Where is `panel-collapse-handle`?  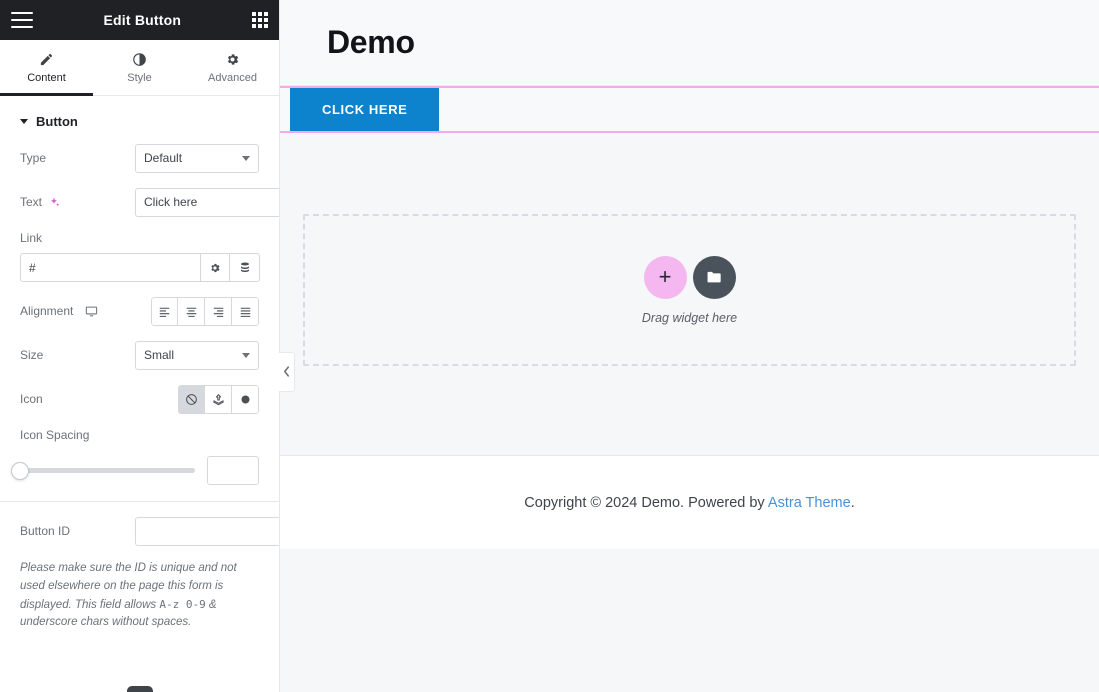 panel-collapse-handle is located at coordinates (287, 372).